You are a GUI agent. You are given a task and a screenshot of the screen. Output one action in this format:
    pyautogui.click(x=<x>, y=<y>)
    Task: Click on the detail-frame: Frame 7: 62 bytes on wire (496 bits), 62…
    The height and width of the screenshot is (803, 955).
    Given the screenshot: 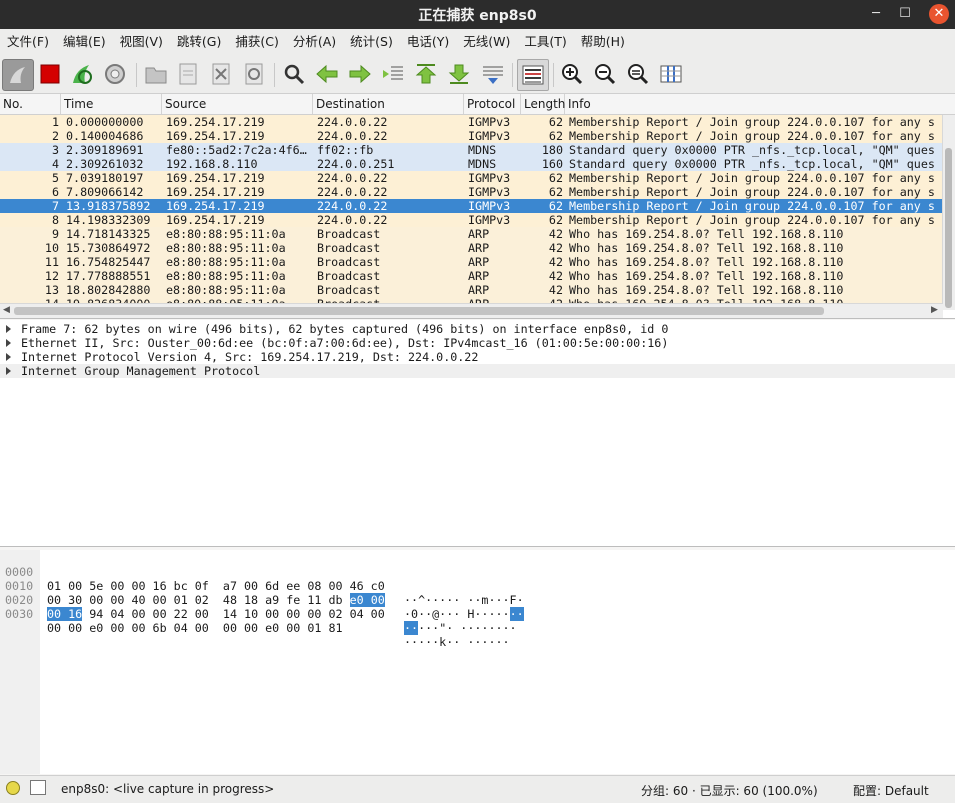 What is the action you would take?
    pyautogui.click(x=477, y=329)
    